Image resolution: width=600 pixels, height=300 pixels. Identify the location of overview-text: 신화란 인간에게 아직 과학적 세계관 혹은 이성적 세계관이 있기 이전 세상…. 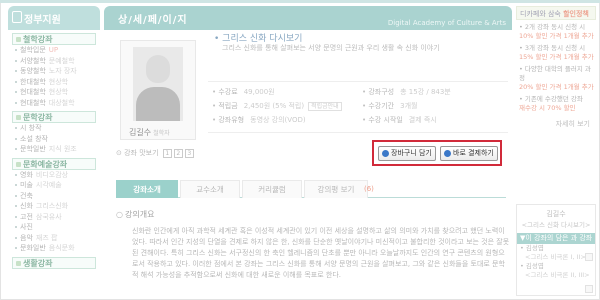
(321, 253).